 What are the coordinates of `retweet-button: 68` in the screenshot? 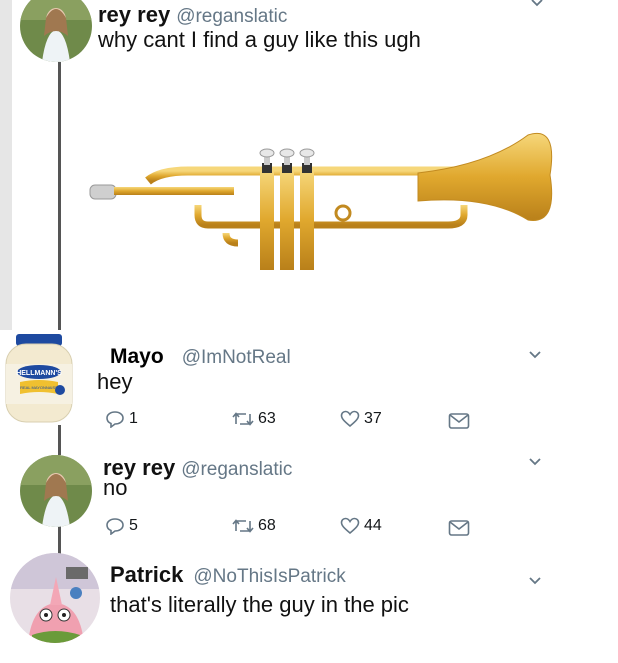 It's located at (254, 526).